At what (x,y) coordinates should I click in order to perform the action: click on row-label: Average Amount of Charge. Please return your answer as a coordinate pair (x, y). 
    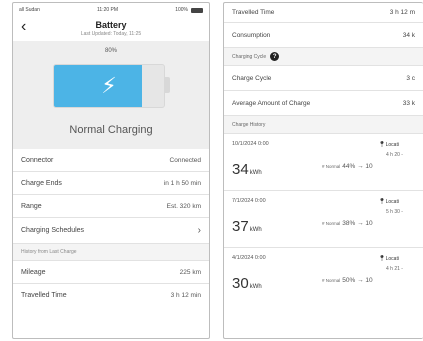
    Looking at the image, I should click on (271, 103).